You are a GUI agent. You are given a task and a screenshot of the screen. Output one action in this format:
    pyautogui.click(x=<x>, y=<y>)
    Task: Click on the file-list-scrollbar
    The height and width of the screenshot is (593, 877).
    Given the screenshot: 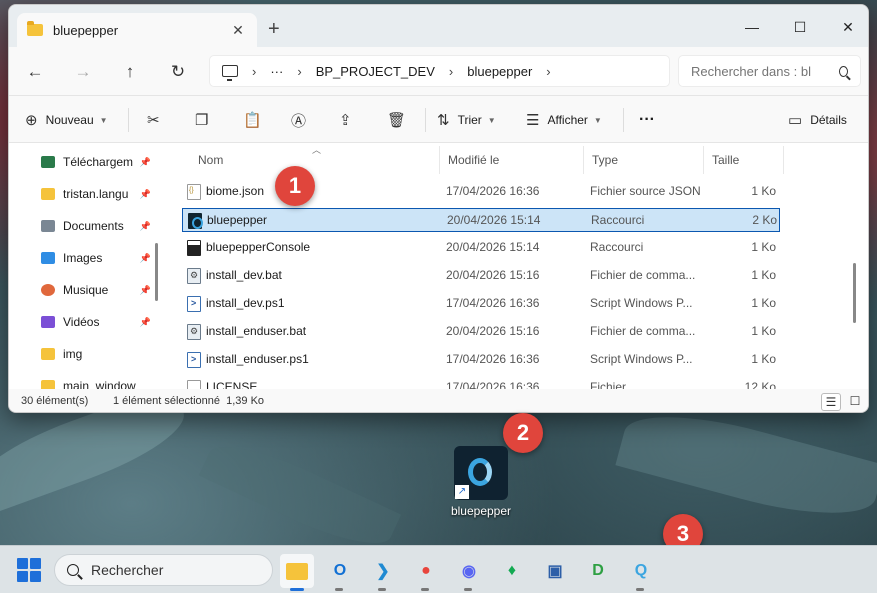 What is the action you would take?
    pyautogui.click(x=854, y=293)
    